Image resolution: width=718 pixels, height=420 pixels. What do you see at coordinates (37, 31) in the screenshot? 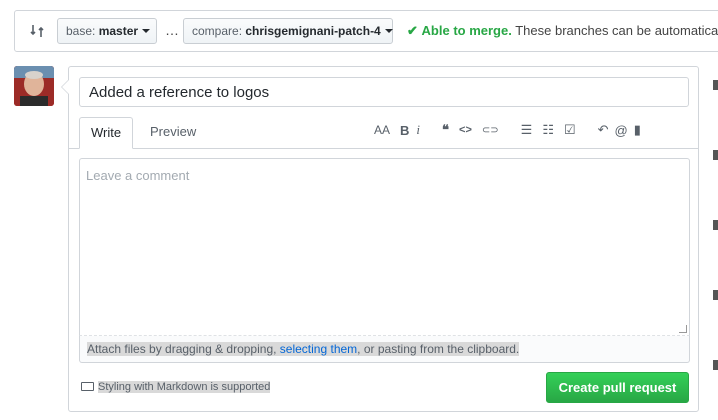
I see `compare-arrows-icon` at bounding box center [37, 31].